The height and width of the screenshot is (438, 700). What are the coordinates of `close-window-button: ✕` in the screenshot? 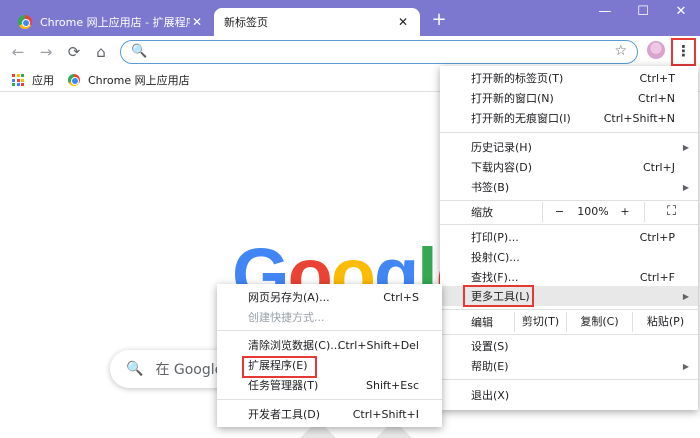 It's located at (681, 13).